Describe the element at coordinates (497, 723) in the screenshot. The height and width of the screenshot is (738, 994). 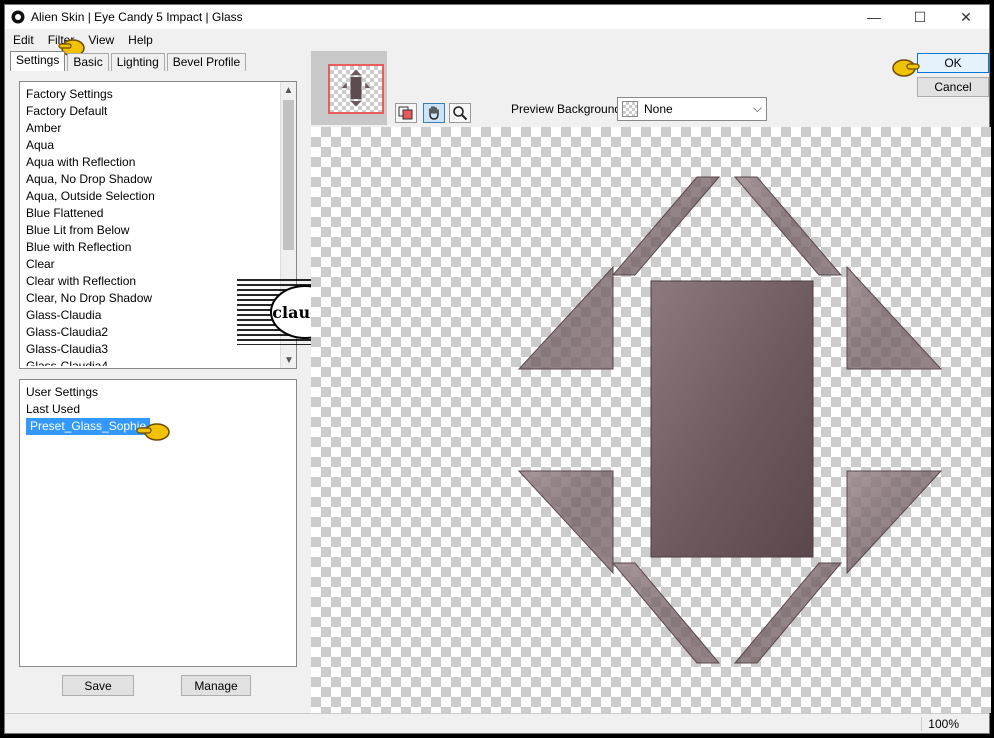
I see `status-bar: 100%` at that location.